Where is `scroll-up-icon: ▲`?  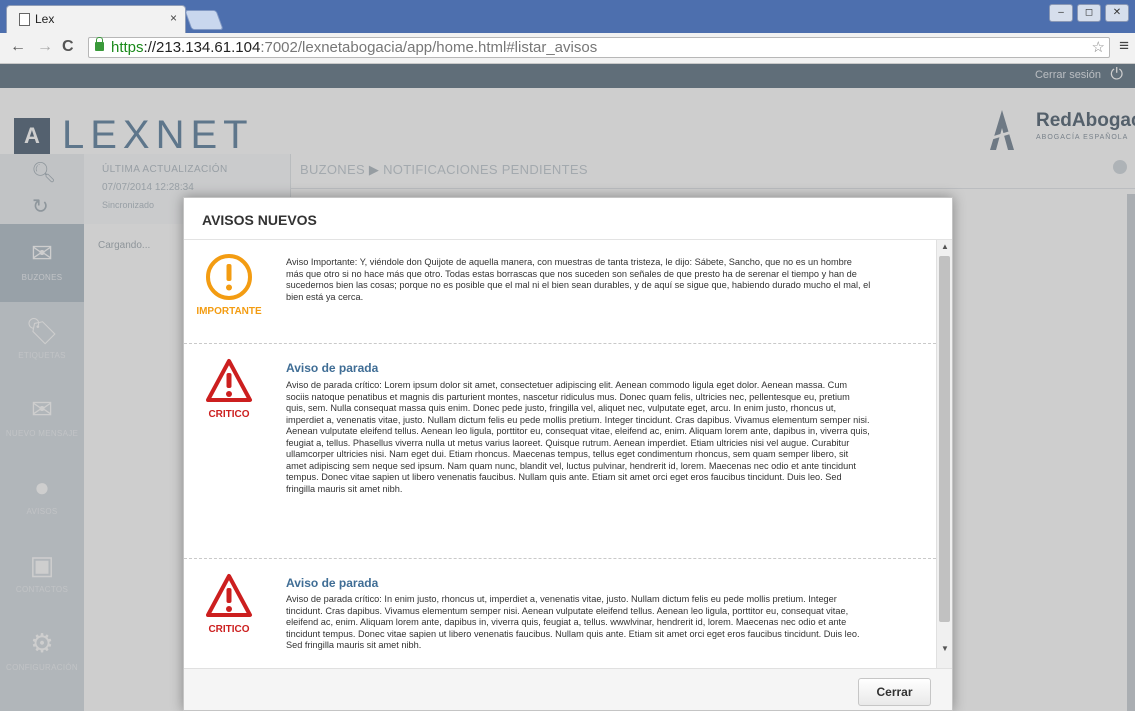
scroll-up-icon: ▲ is located at coordinates (945, 246).